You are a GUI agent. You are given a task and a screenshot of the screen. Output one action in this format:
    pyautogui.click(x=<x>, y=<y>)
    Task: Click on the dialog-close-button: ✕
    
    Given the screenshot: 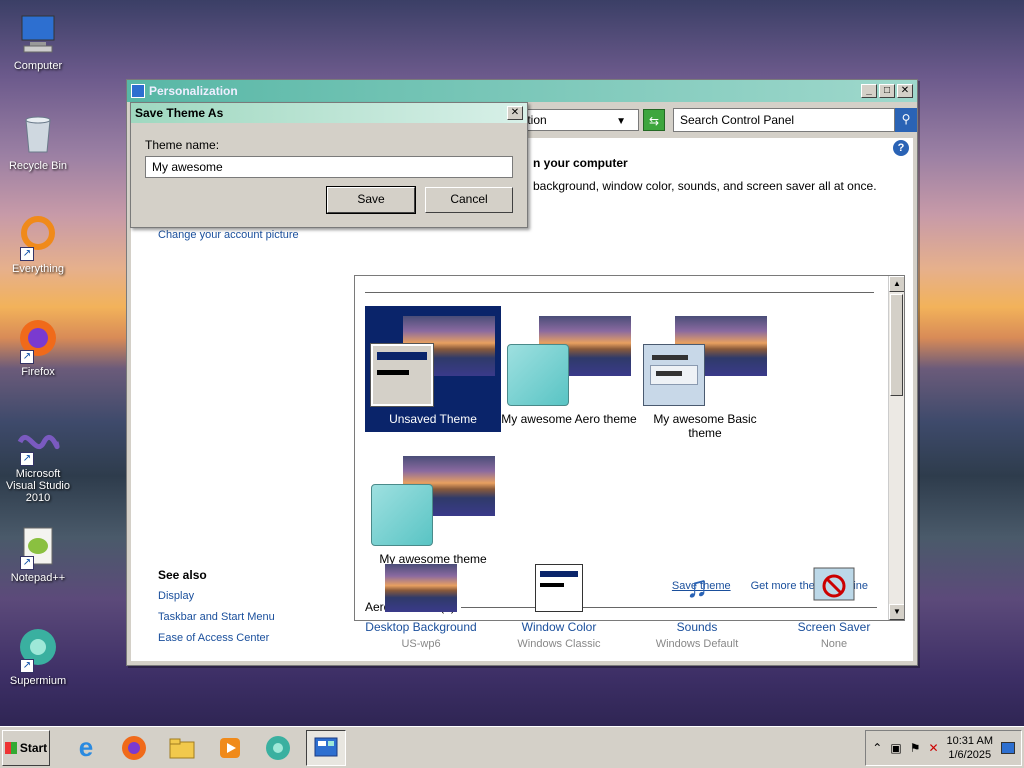 What is the action you would take?
    pyautogui.click(x=515, y=113)
    